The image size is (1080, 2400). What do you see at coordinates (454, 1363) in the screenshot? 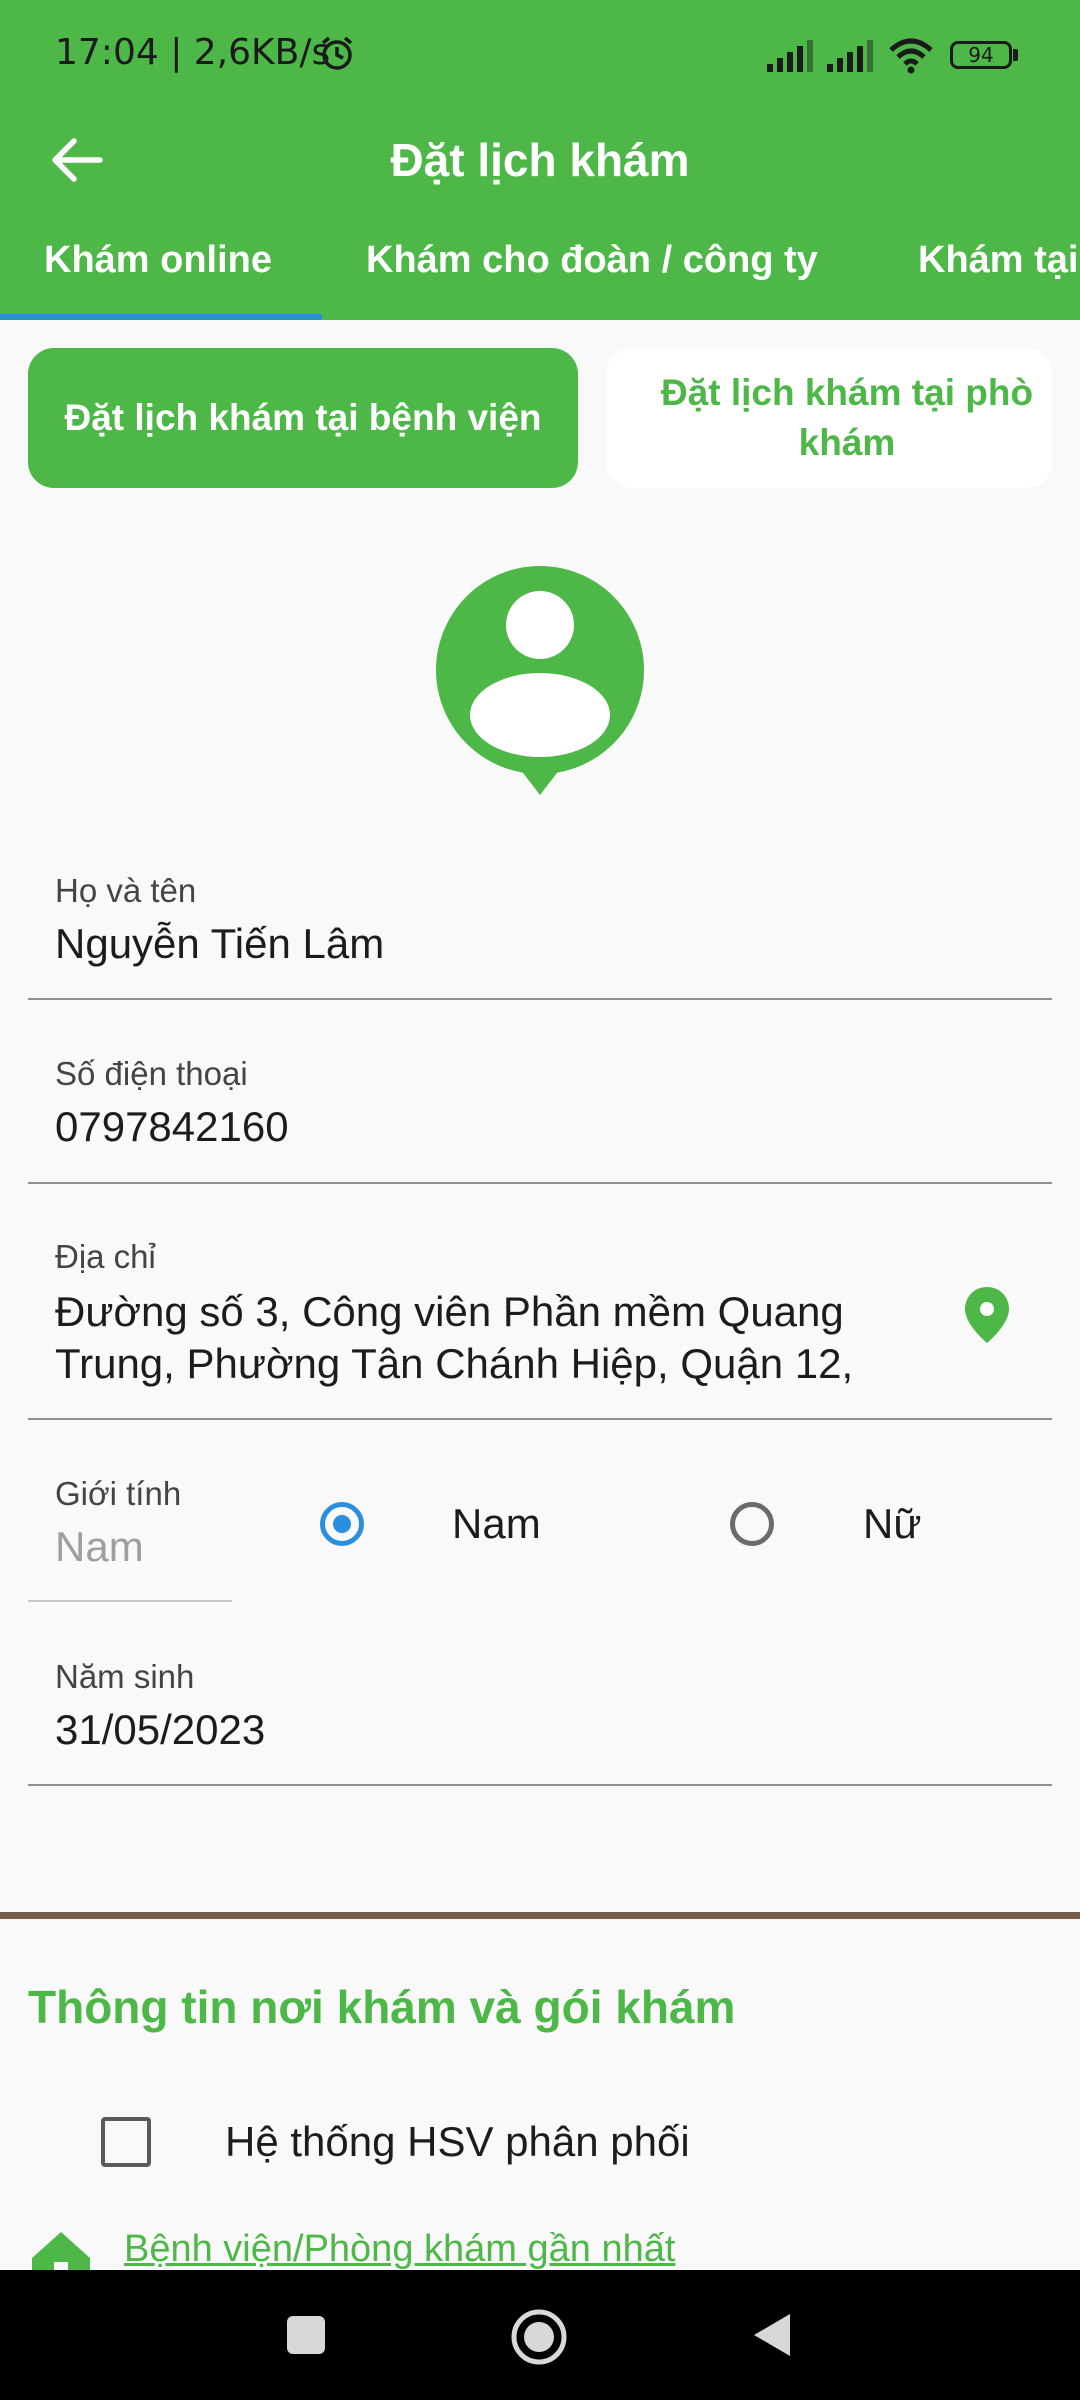
I see `address-line-2: Trung, Phường Tân Chánh Hiệp, Quận 12,` at bounding box center [454, 1363].